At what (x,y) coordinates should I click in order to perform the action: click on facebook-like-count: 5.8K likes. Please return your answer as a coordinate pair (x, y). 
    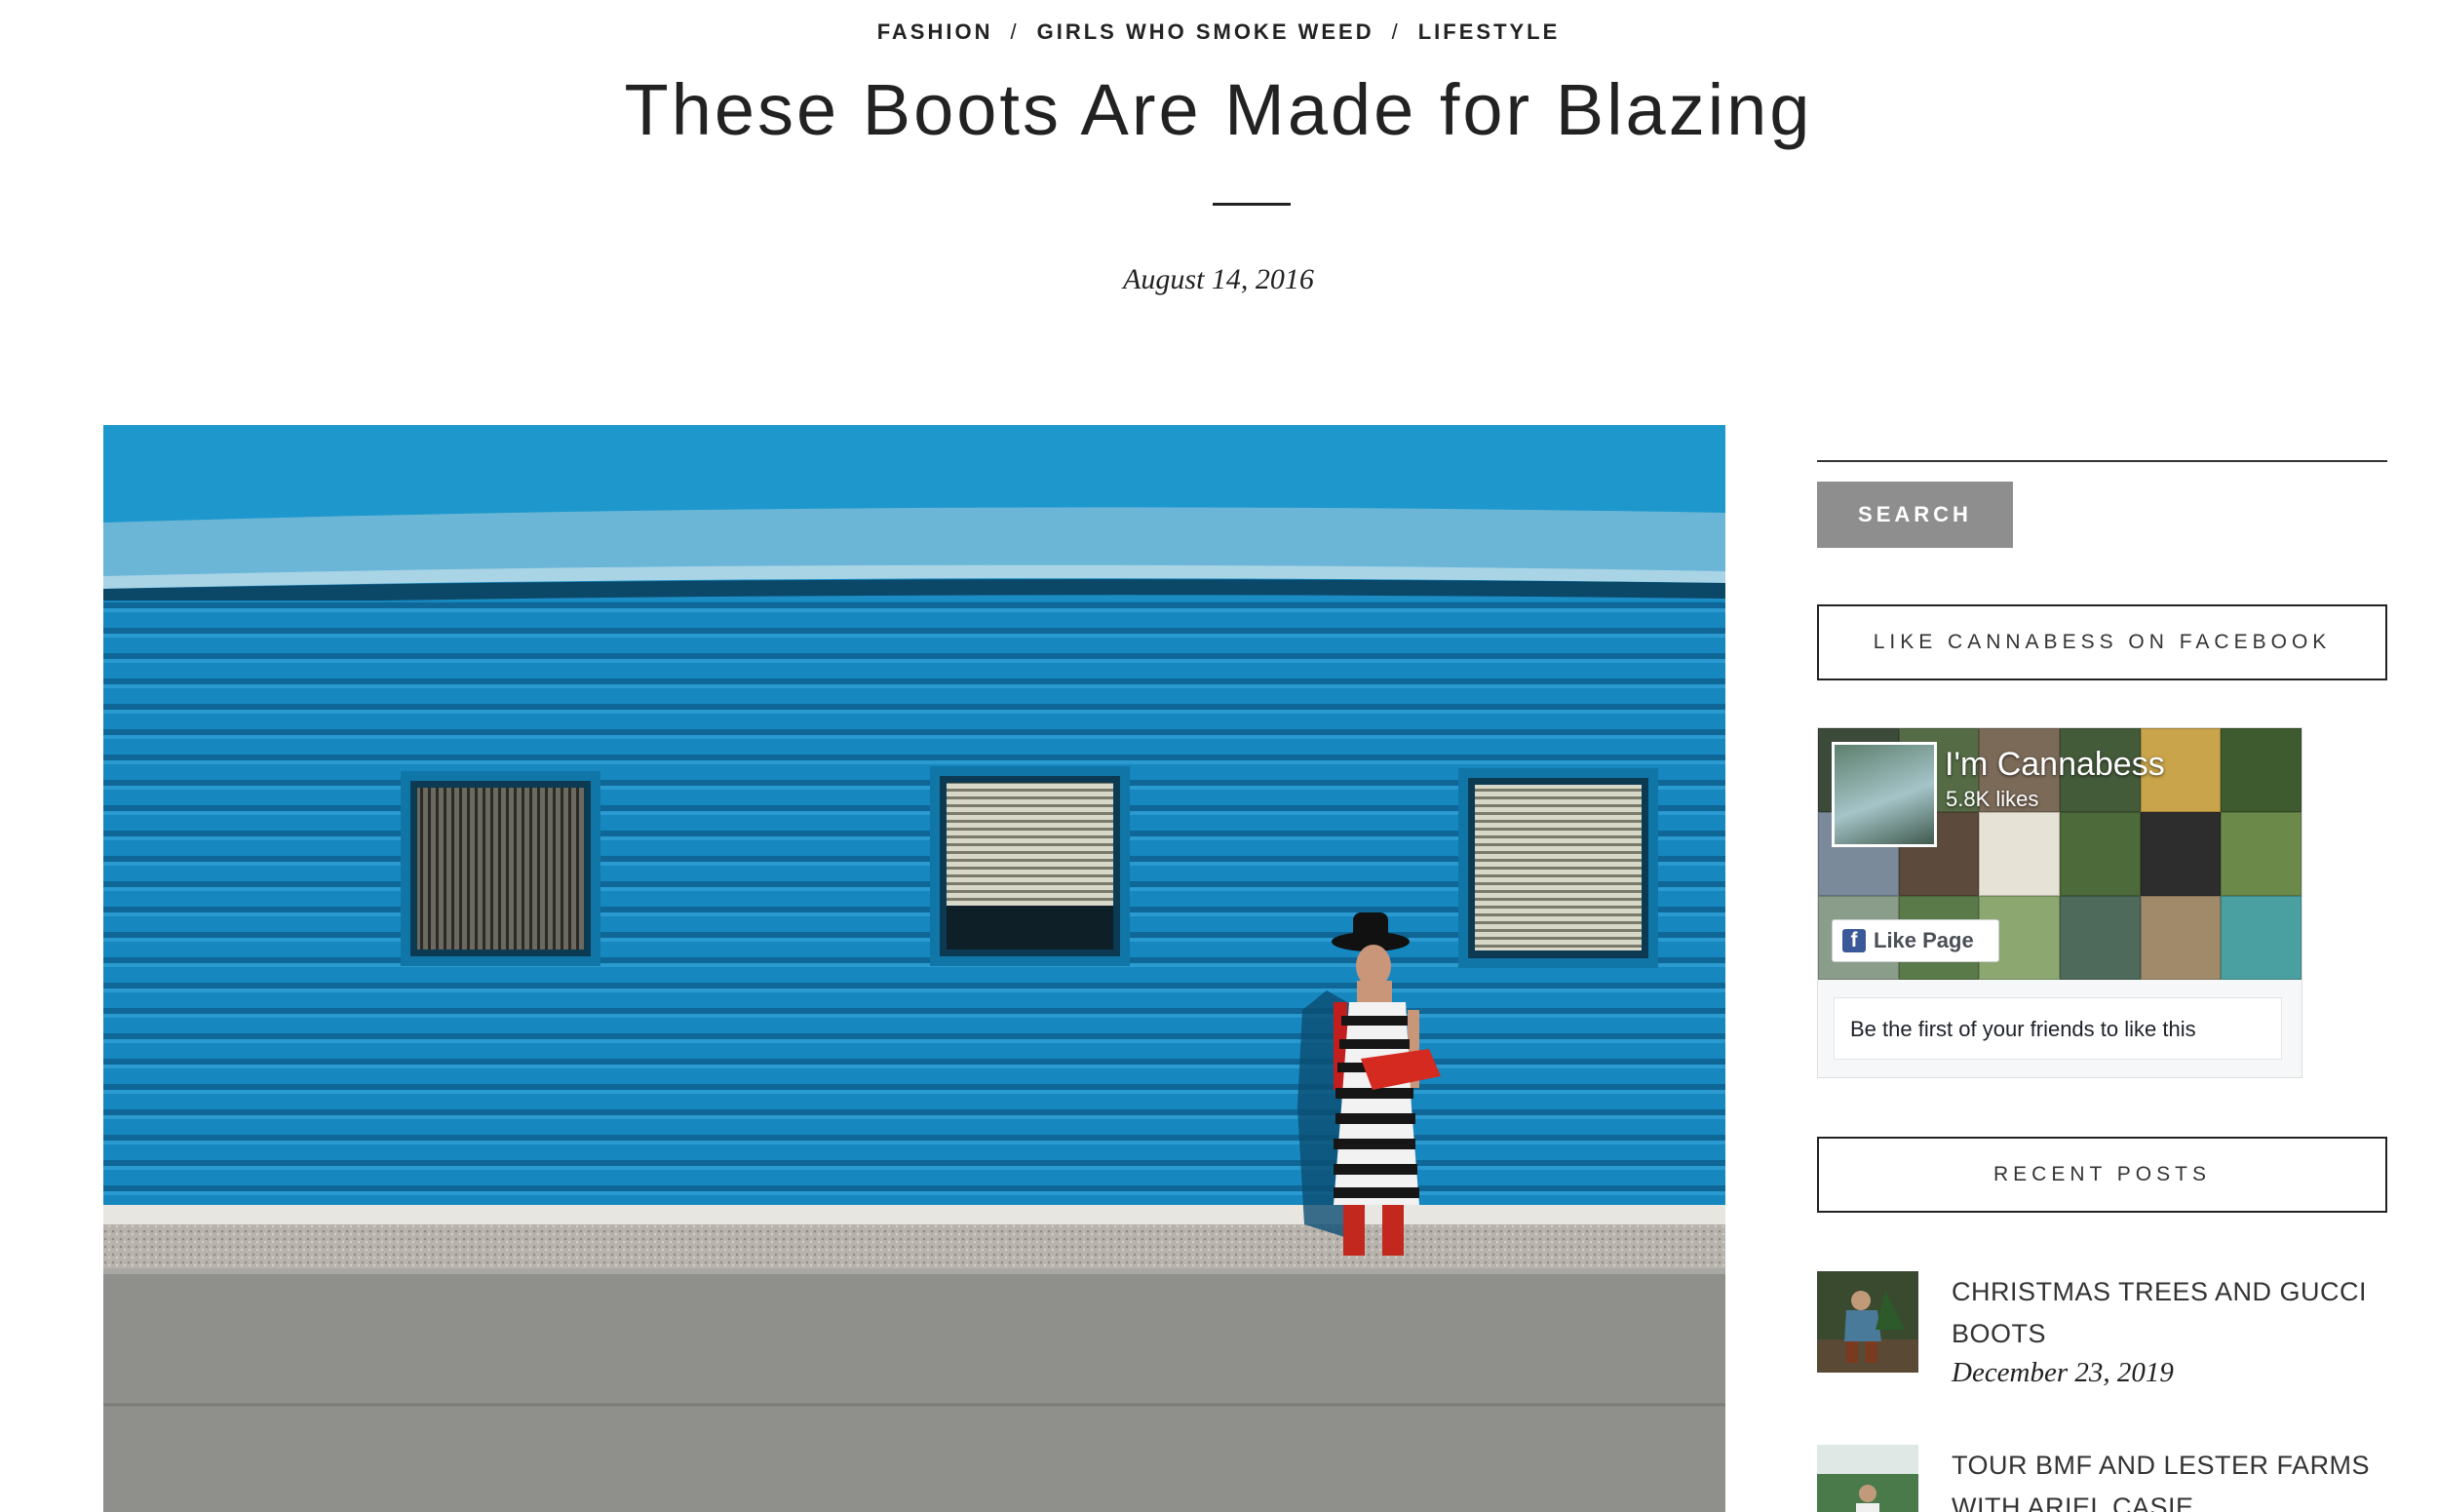
    Looking at the image, I should click on (1993, 799).